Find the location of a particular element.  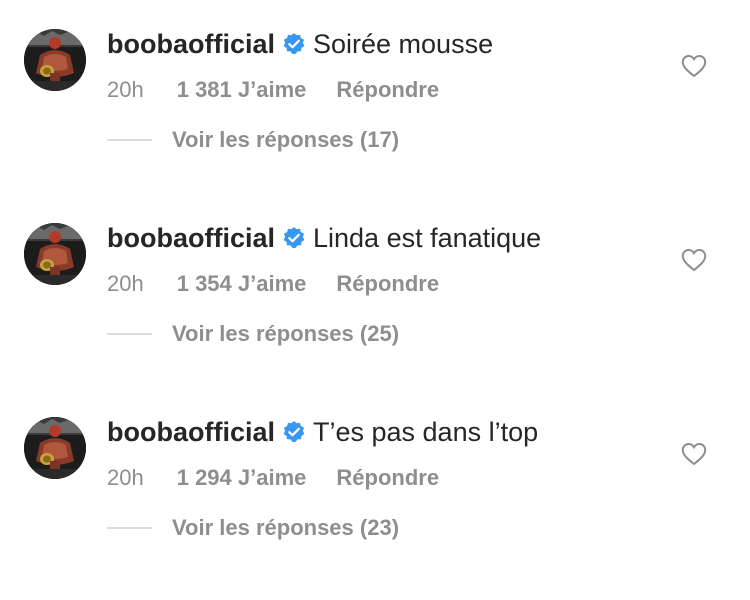

view-replies-label: Voir les réponses (17) is located at coordinates (286, 139).